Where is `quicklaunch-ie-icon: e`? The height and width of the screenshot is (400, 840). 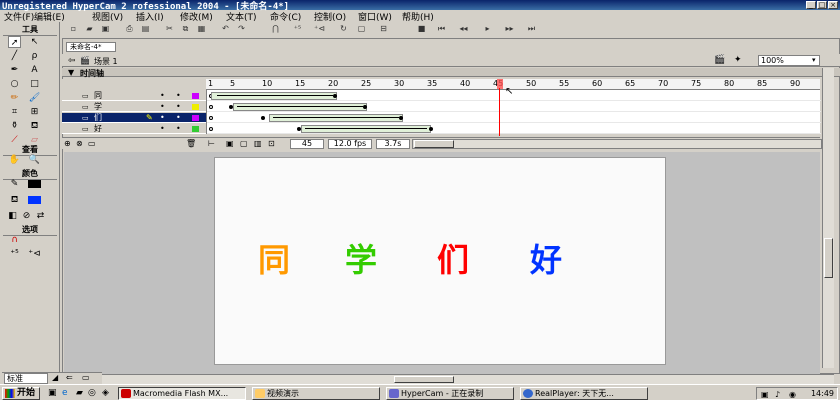
quicklaunch-ie-icon: e is located at coordinates (65, 393).